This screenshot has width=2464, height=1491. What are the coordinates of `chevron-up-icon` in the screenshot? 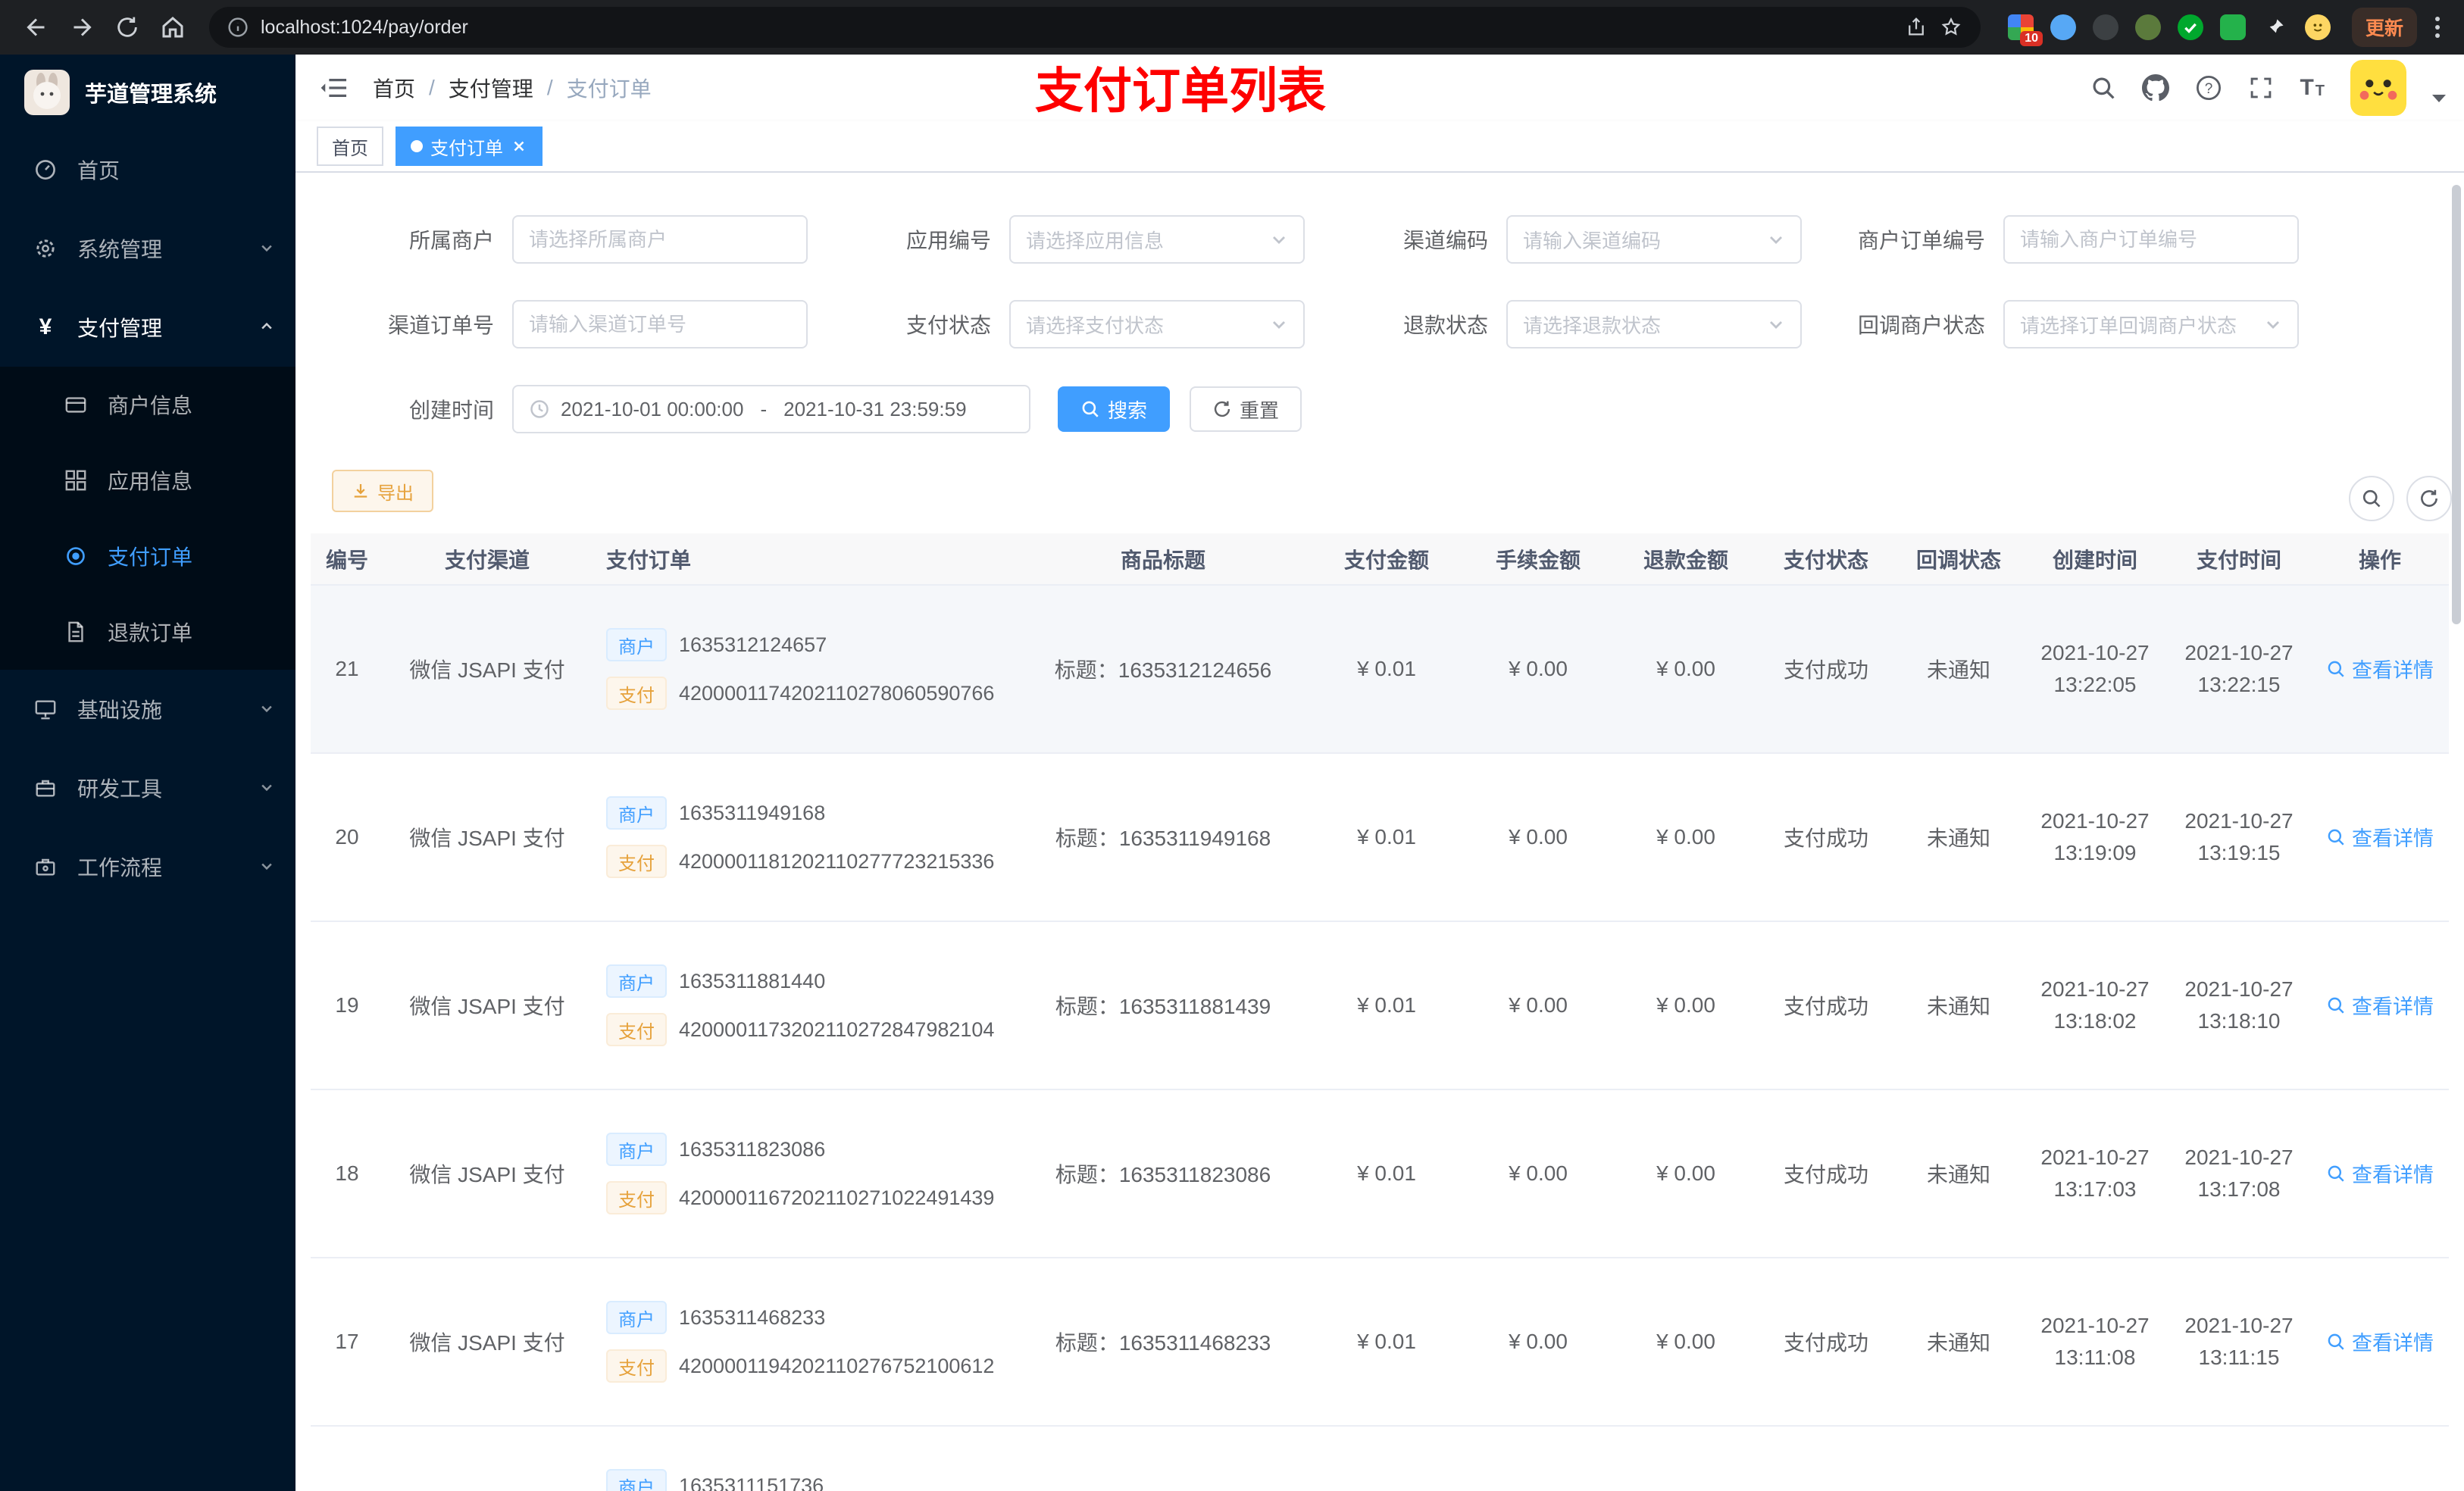 It's located at (266, 327).